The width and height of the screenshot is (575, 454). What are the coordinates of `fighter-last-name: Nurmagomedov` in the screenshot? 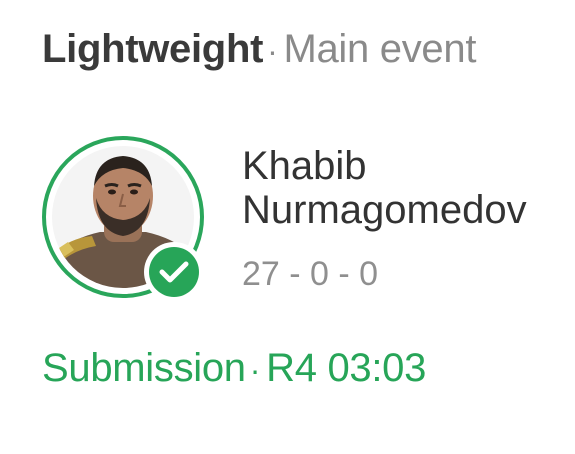 It's located at (384, 210).